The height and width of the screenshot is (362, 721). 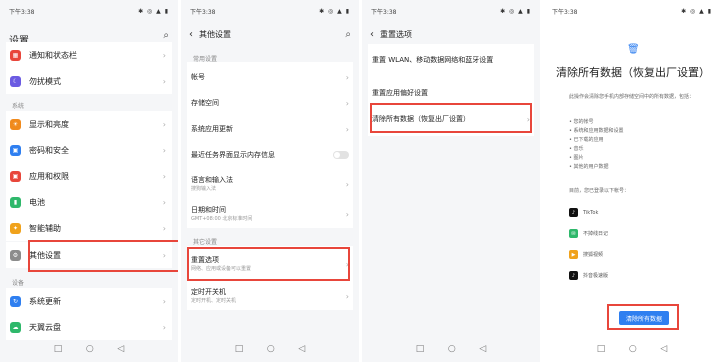 I want to click on section-header-device: 设备, so click(x=18, y=283).